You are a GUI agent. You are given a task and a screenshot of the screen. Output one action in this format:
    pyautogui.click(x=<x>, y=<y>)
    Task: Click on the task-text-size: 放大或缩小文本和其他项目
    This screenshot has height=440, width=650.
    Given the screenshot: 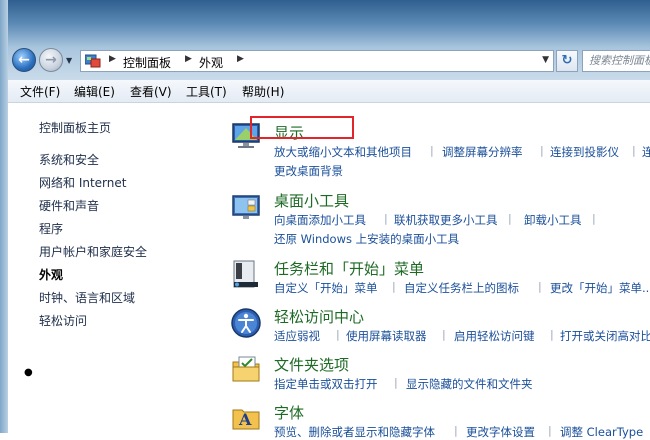 What is the action you would take?
    pyautogui.click(x=343, y=152)
    